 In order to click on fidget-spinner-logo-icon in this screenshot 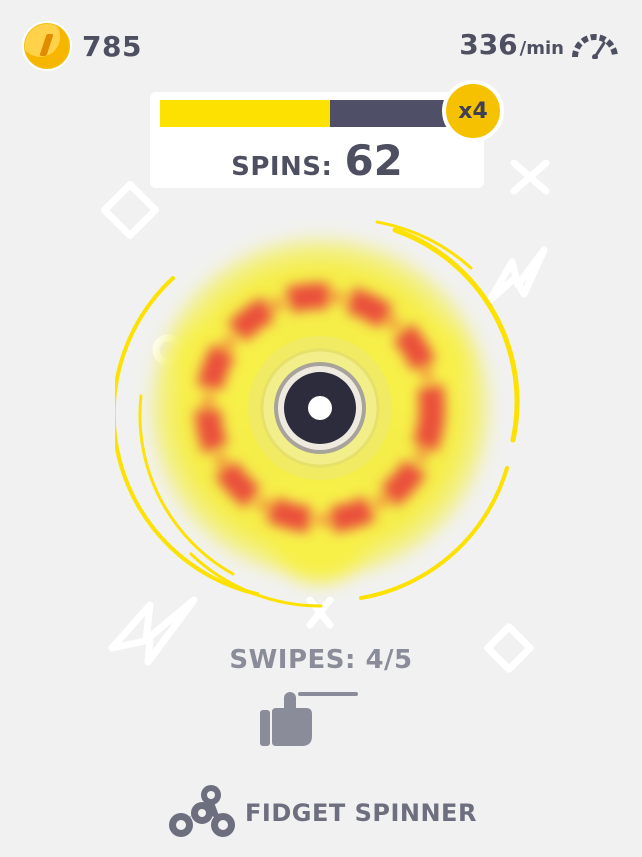, I will do `click(202, 811)`.